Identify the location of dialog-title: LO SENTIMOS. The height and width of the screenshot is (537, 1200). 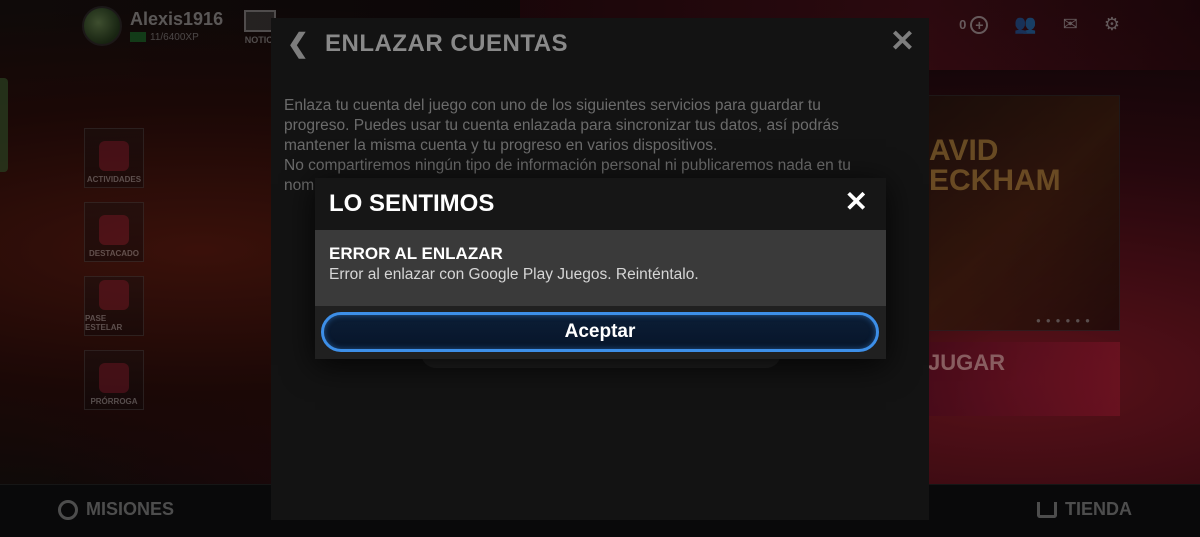
(412, 203).